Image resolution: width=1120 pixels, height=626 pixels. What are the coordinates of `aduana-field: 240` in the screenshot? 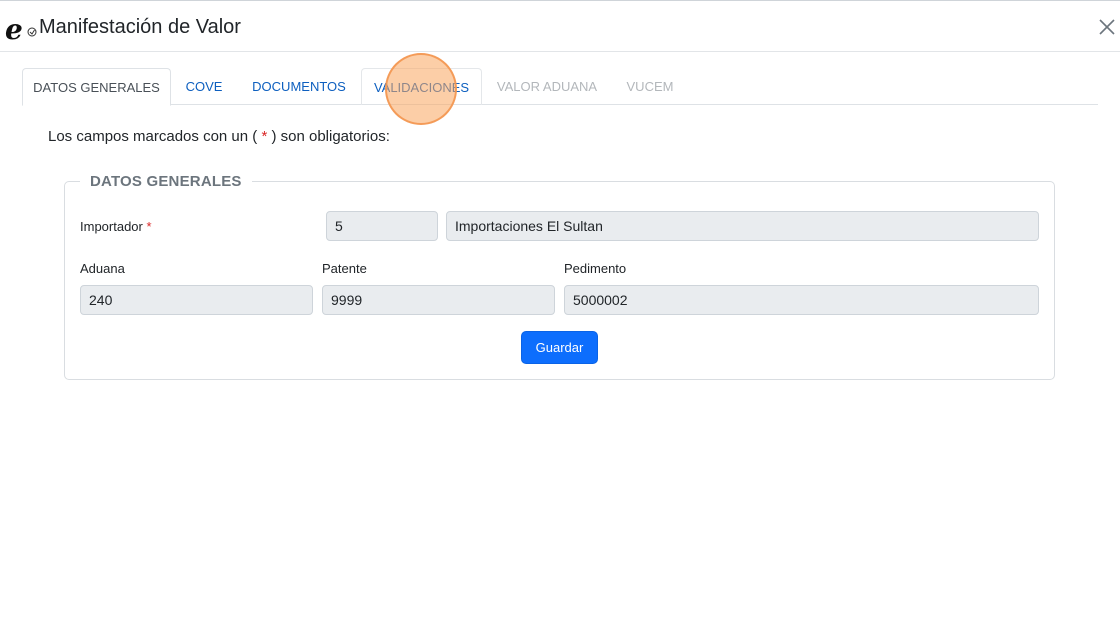 It's located at (196, 300).